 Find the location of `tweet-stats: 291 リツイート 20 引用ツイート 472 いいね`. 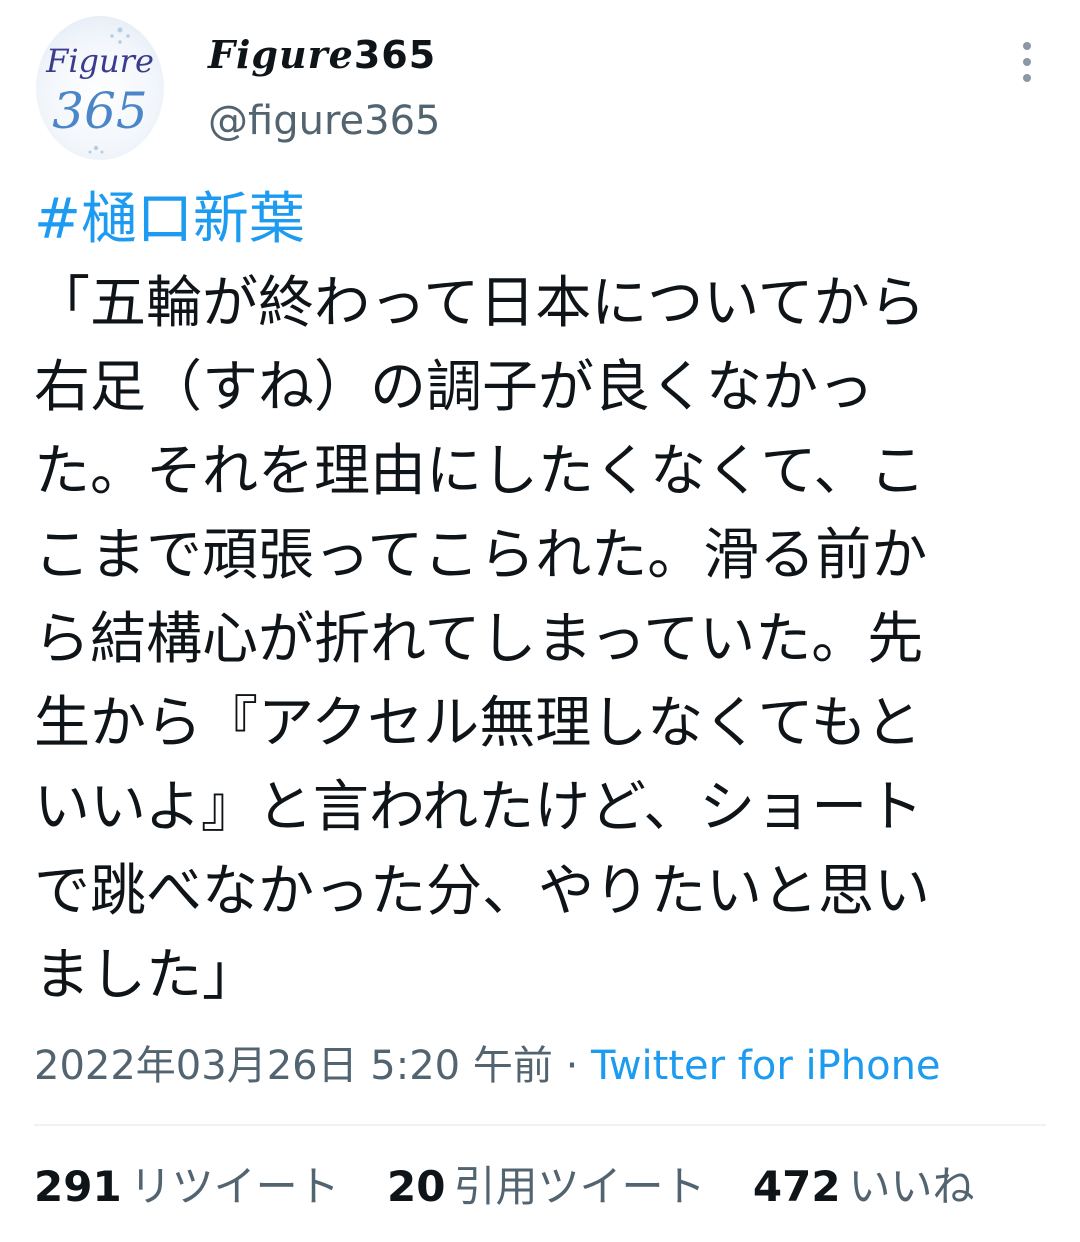

tweet-stats: 291 リツイート 20 引用ツイート 472 いいね is located at coordinates (521, 1187).